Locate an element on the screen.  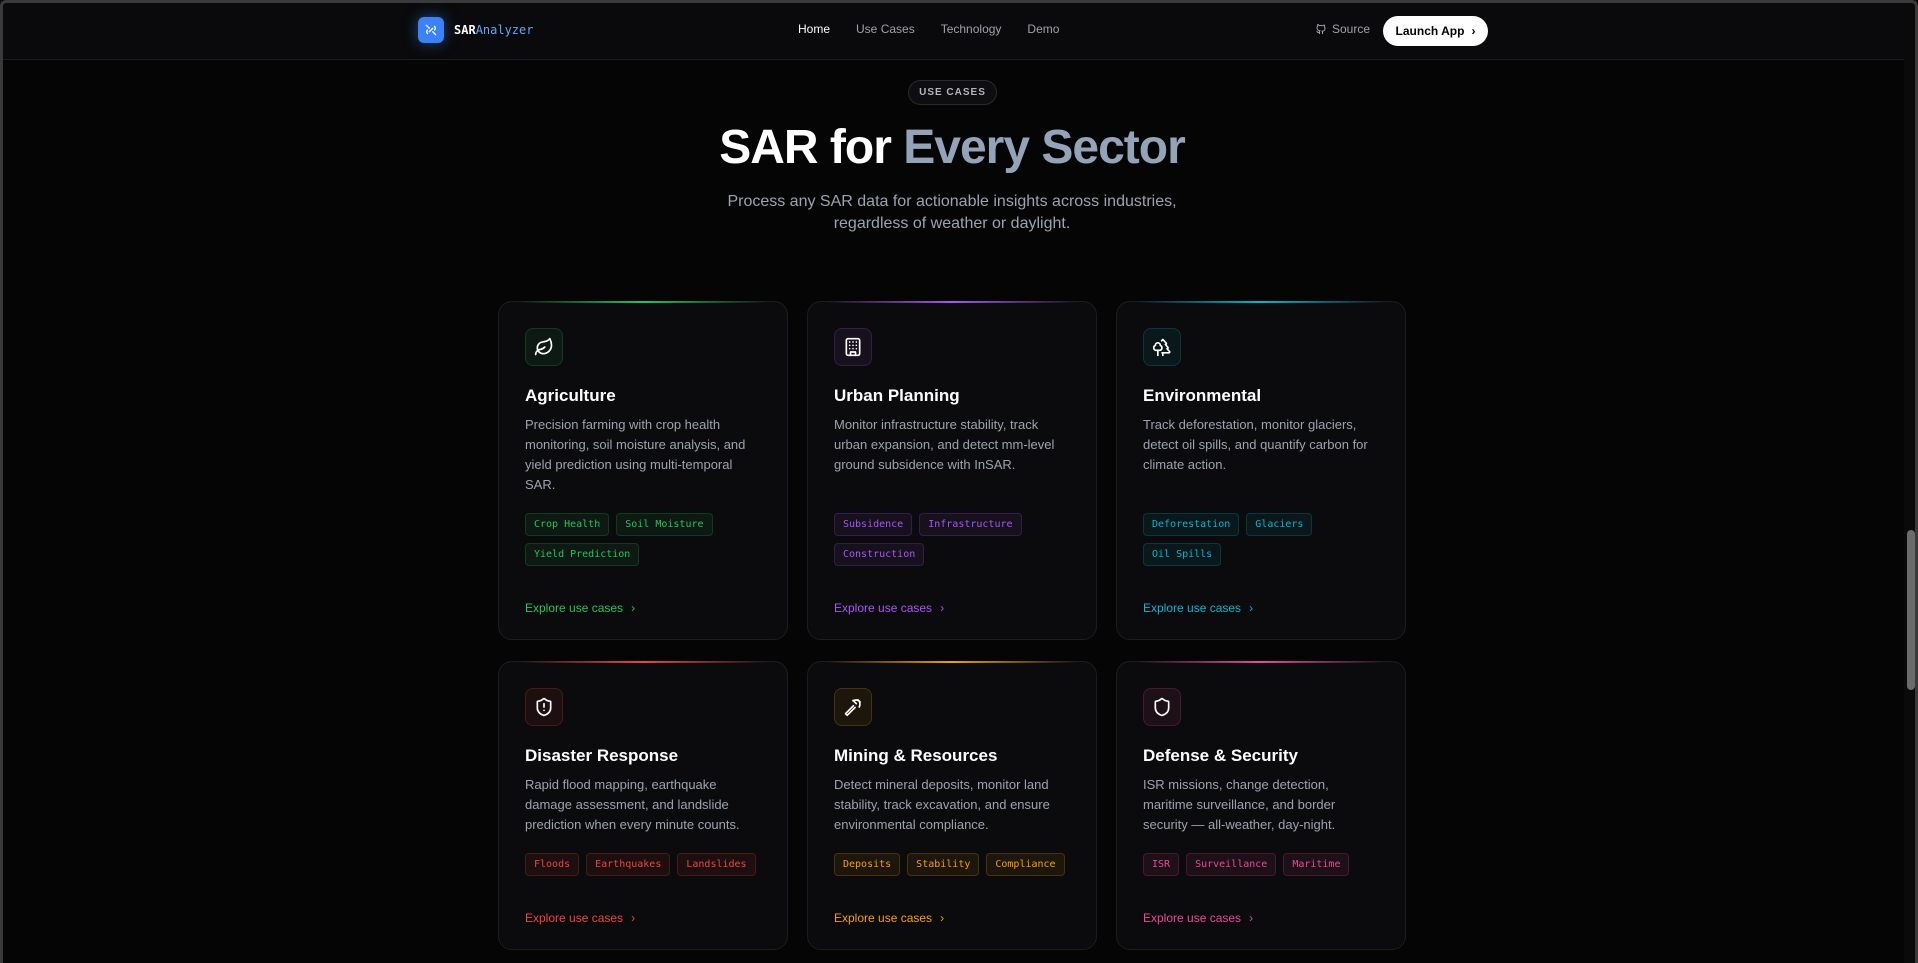
tag-list: Floods Earthquakes Landslides is located at coordinates (643, 864).